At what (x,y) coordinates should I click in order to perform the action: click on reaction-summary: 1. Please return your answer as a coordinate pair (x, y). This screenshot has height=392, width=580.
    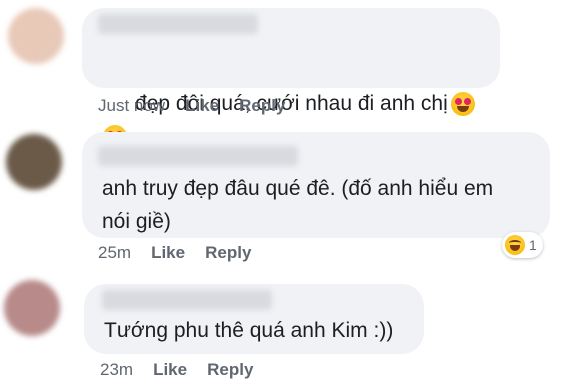
    Looking at the image, I should click on (522, 245).